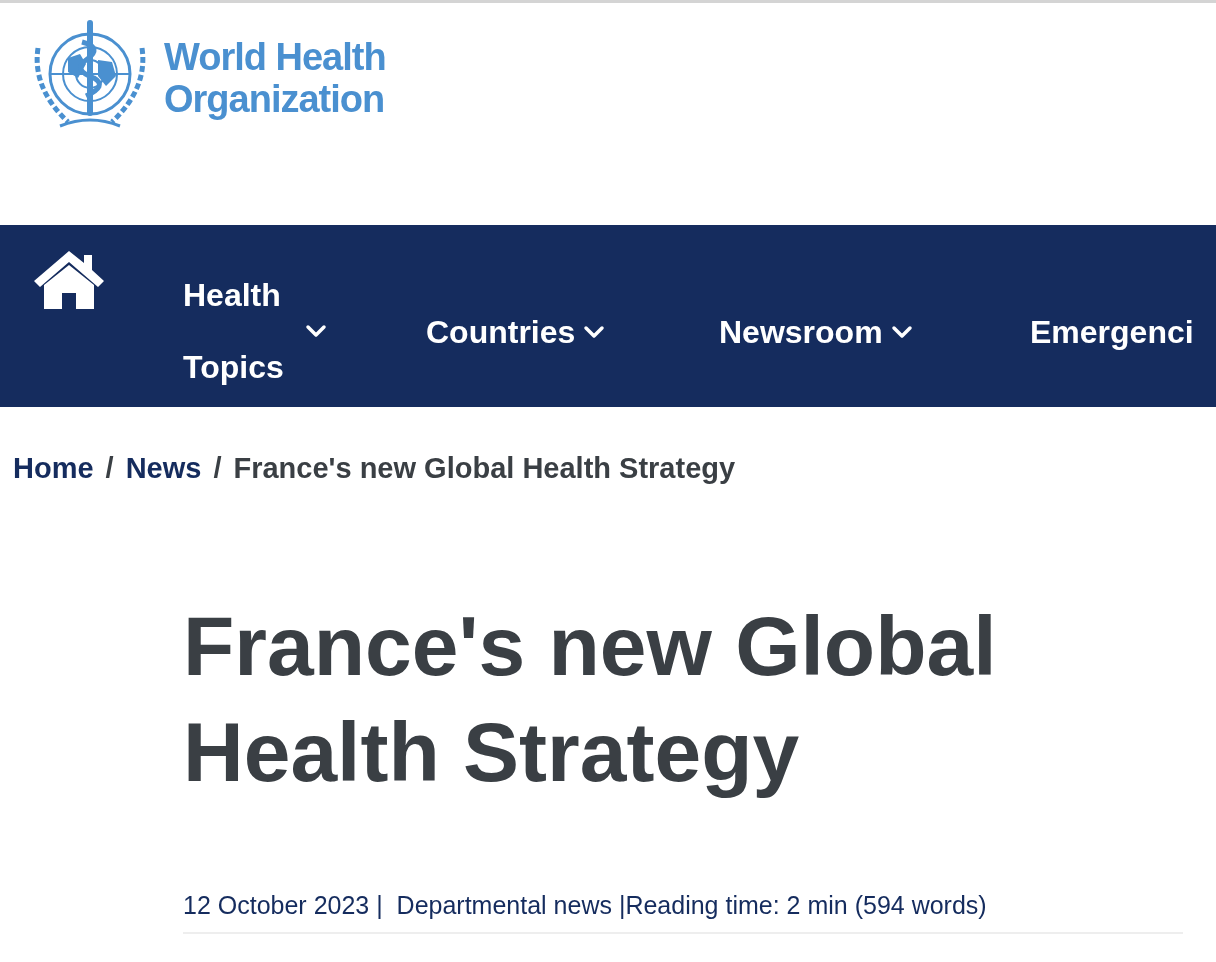 The width and height of the screenshot is (1216, 962). What do you see at coordinates (304, 331) in the screenshot?
I see `nav-menu-item: Health Topics` at bounding box center [304, 331].